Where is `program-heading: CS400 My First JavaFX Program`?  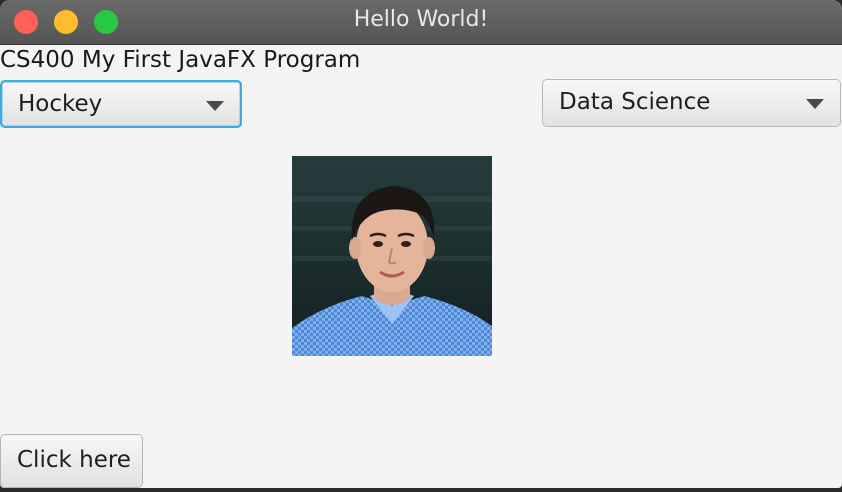
program-heading: CS400 My First JavaFX Program is located at coordinates (180, 60).